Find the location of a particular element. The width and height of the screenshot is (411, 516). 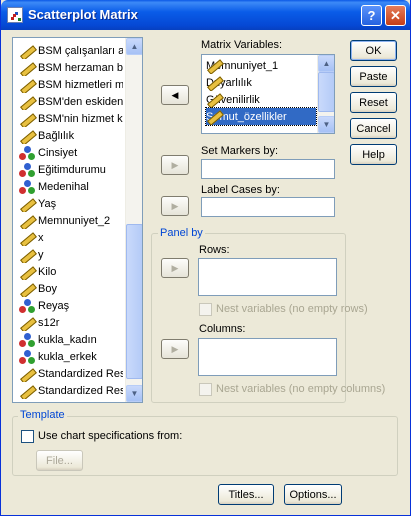

variable-label: Boy is located at coordinates (47, 288).